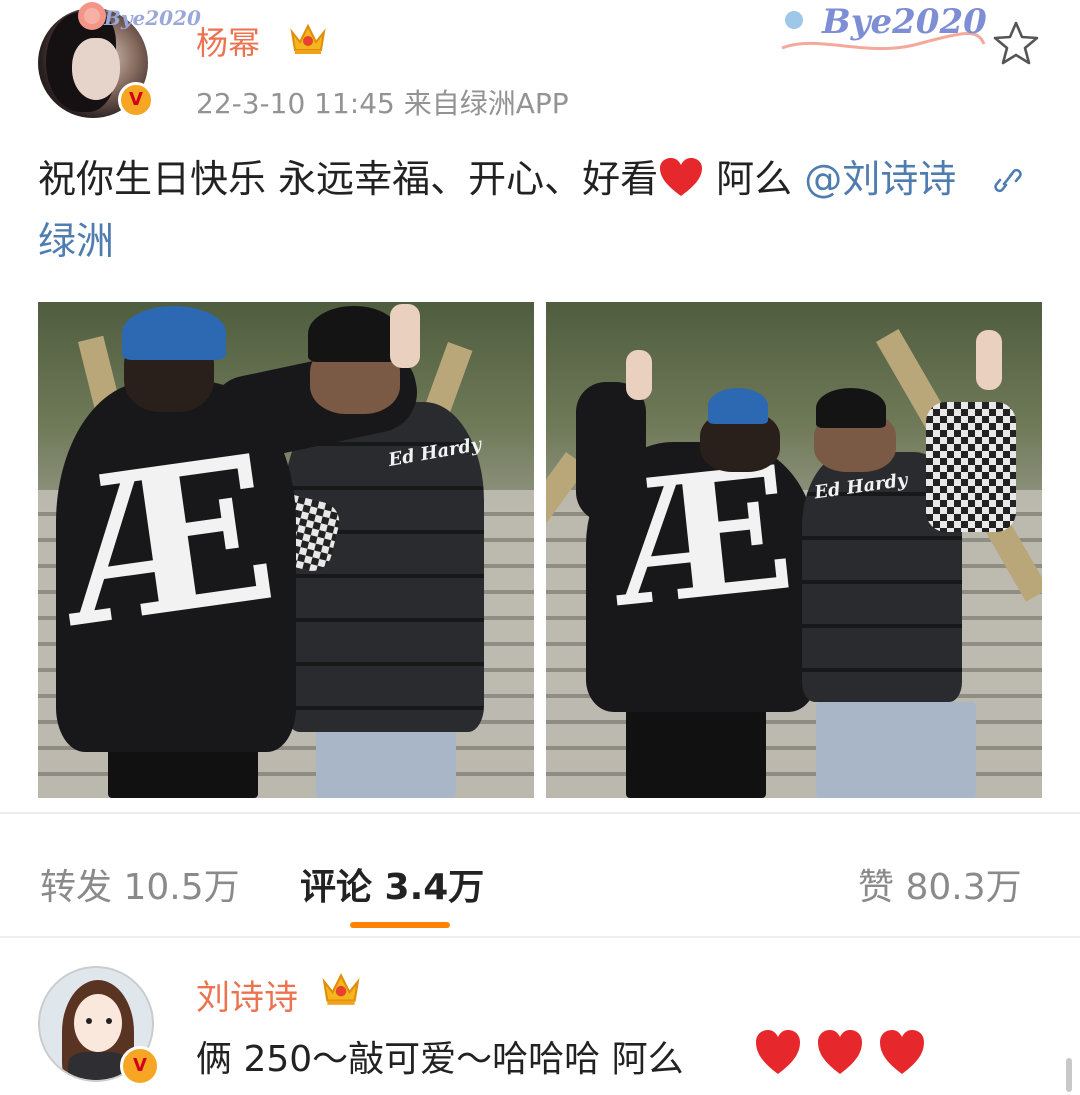 This screenshot has width=1080, height=1095. I want to click on decoration-text: Bye2020, so click(904, 22).